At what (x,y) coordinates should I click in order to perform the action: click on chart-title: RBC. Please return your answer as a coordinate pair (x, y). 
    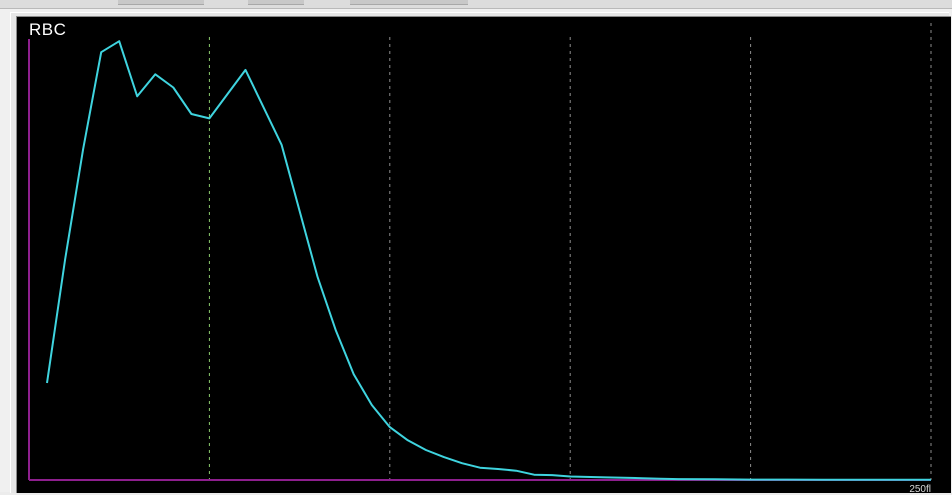
    Looking at the image, I should click on (48, 29).